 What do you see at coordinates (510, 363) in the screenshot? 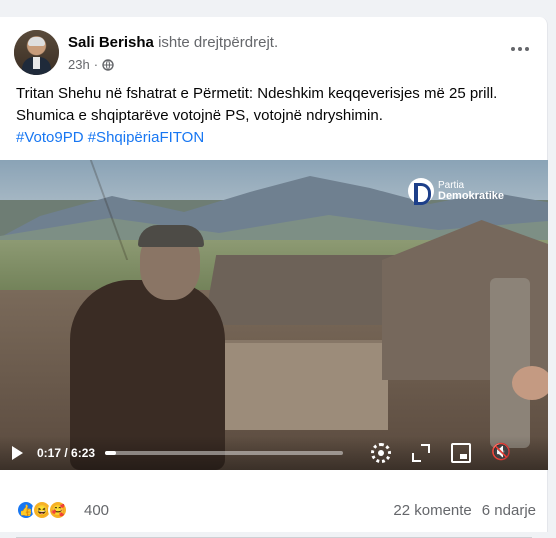
I see `video-frame-pole` at bounding box center [510, 363].